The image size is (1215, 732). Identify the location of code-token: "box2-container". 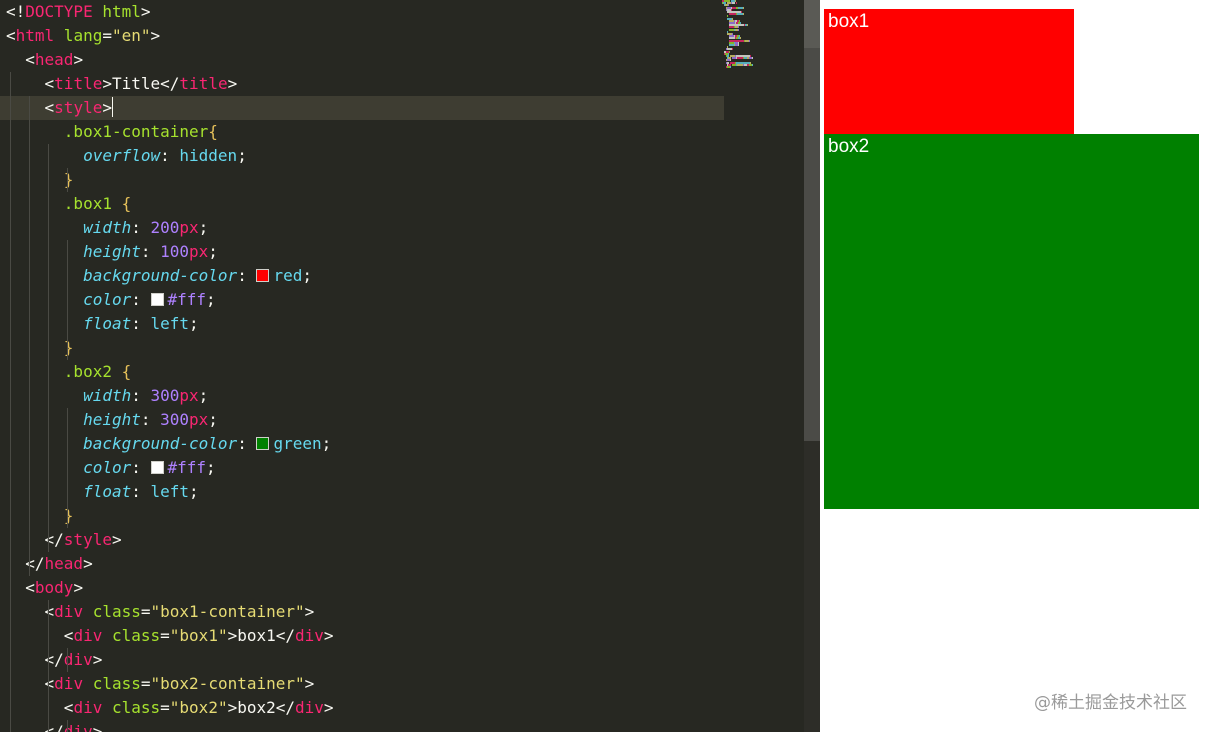
(227, 683).